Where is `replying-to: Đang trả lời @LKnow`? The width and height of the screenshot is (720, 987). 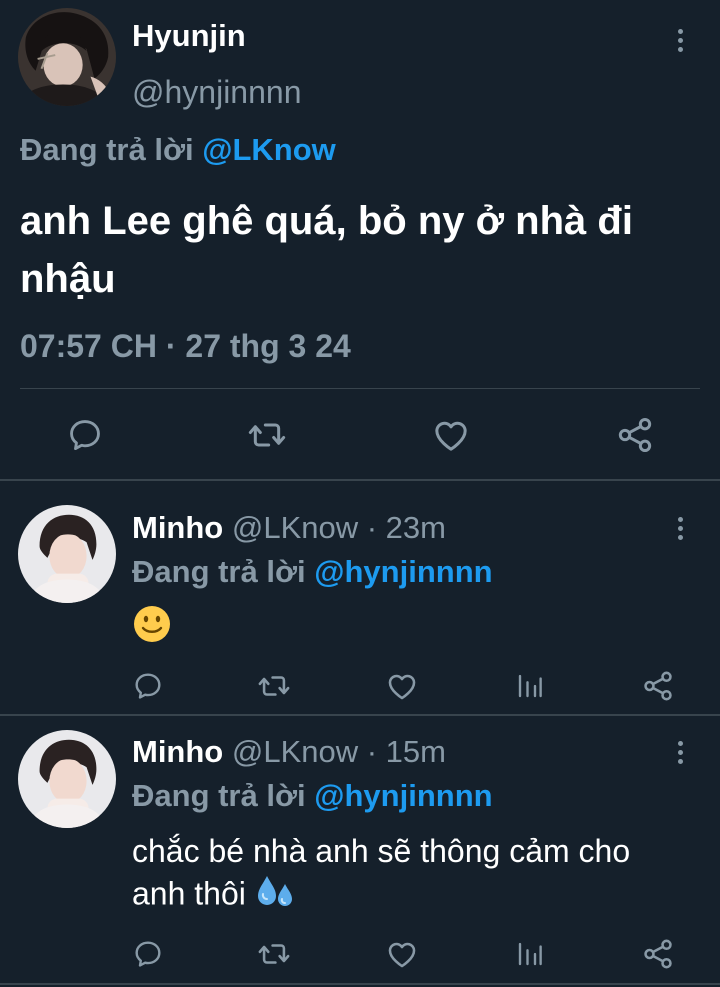
replying-to: Đang trả lời @LKnow is located at coordinates (178, 150).